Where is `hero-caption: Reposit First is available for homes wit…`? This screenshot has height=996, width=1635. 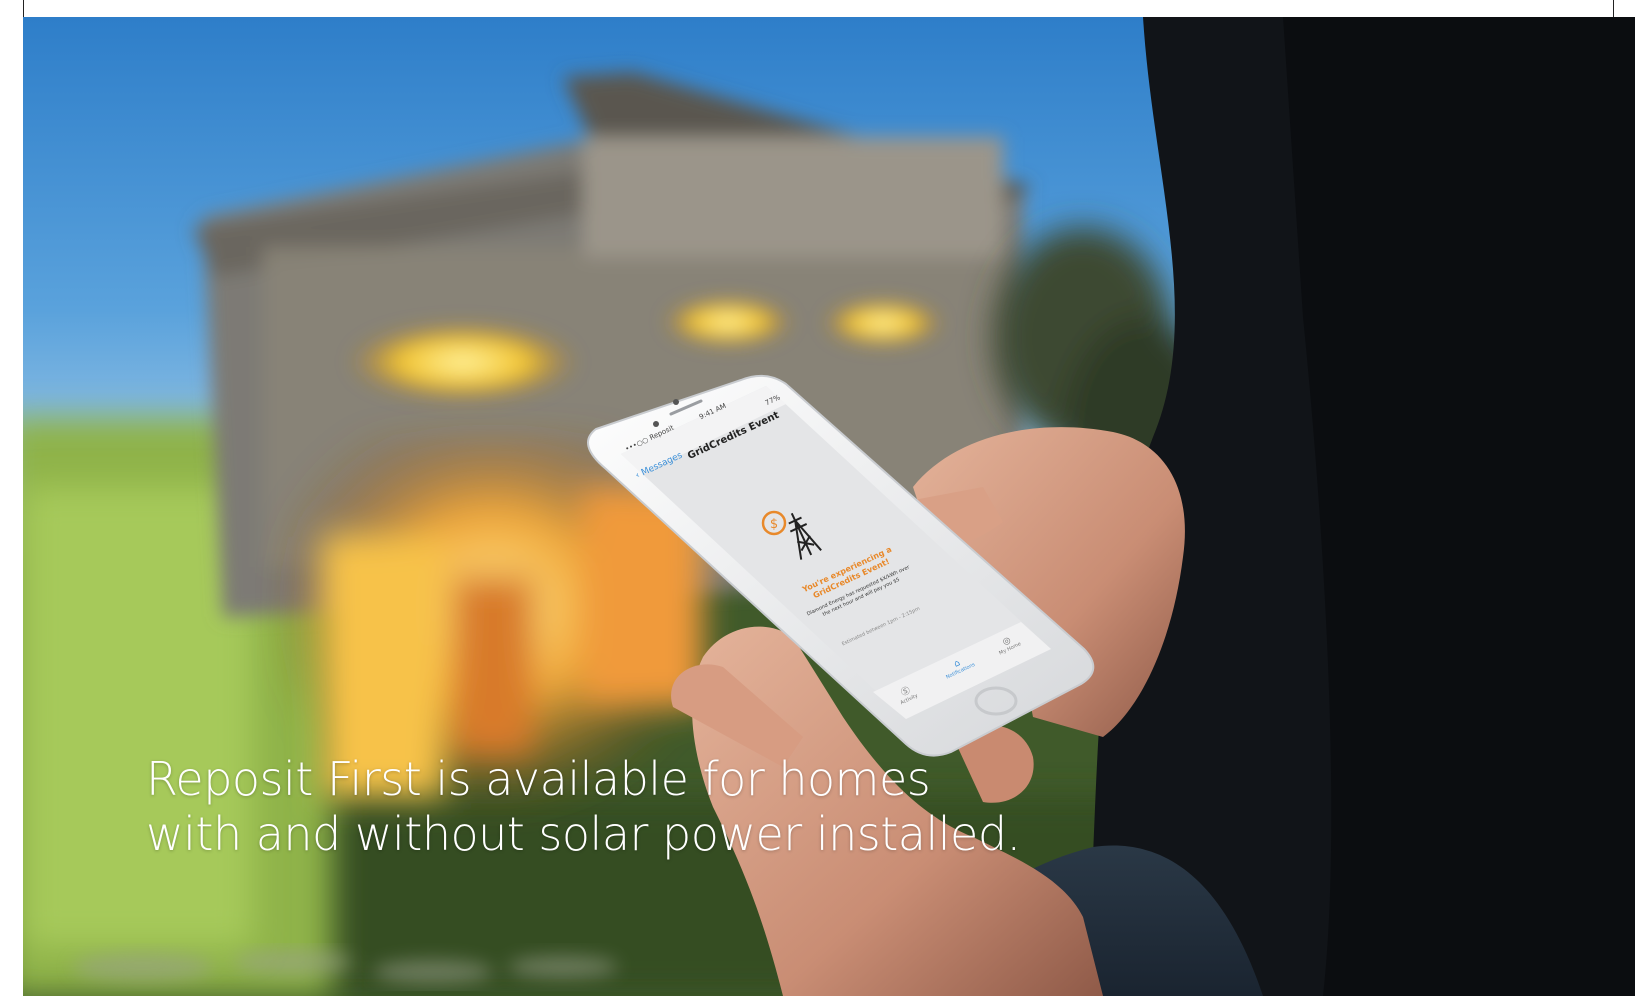
hero-caption: Reposit First is available for homes wit… is located at coordinates (583, 807).